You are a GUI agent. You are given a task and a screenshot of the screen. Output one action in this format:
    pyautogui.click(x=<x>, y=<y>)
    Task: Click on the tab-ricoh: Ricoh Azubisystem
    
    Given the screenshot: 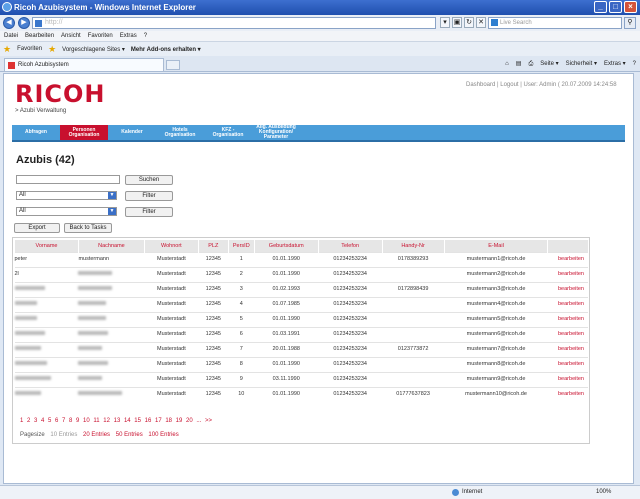 What is the action you would take?
    pyautogui.click(x=84, y=64)
    